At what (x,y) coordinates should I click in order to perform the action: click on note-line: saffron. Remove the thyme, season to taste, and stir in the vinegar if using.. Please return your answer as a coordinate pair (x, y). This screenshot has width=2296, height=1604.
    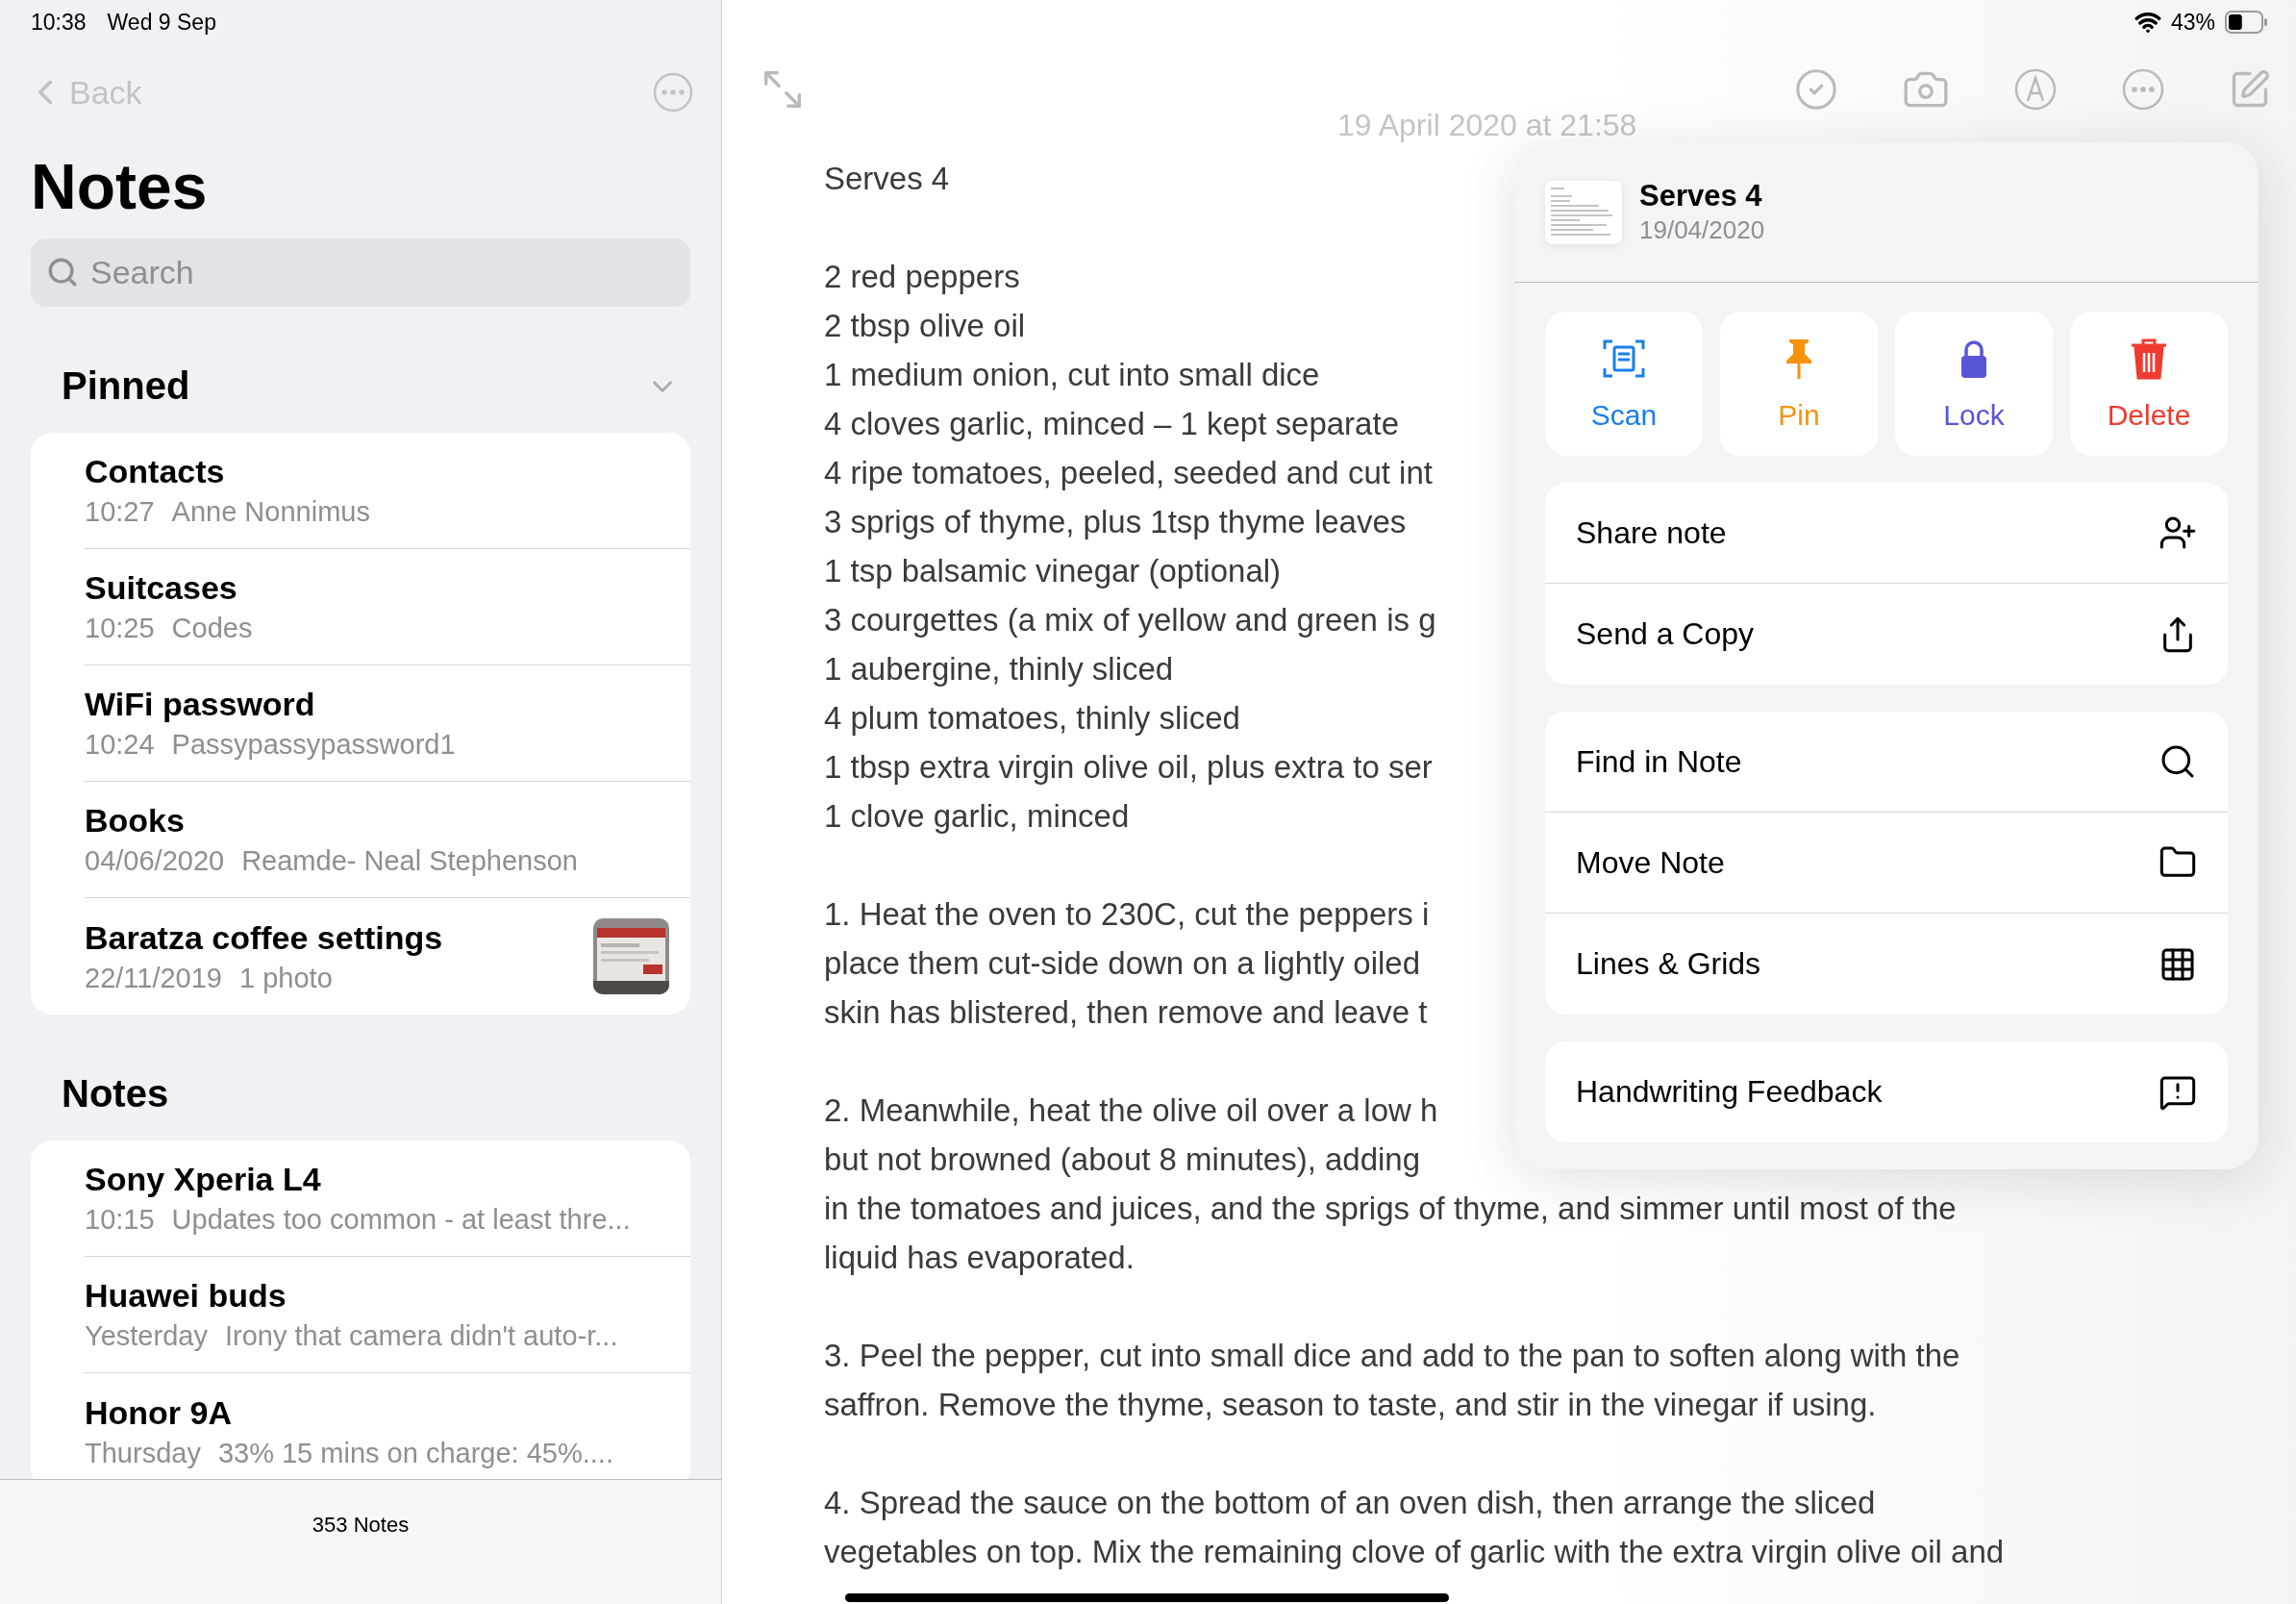
    Looking at the image, I should click on (1350, 1405).